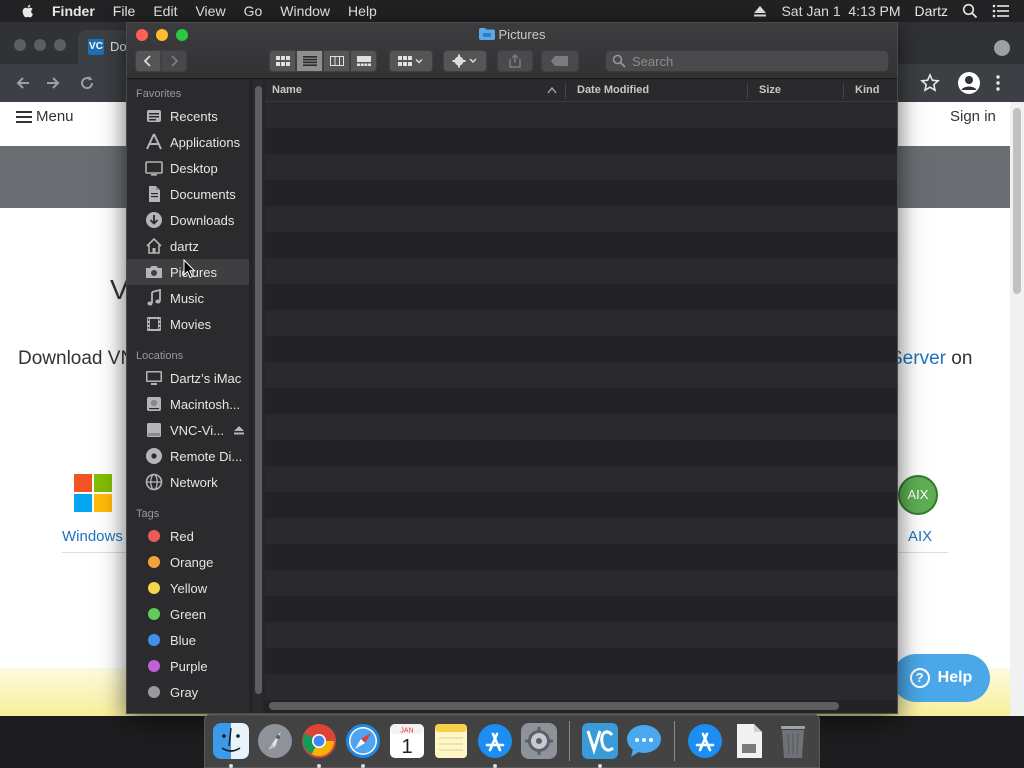 This screenshot has width=1024, height=768. Describe the element at coordinates (336, 61) in the screenshot. I see `column-view-button` at that location.